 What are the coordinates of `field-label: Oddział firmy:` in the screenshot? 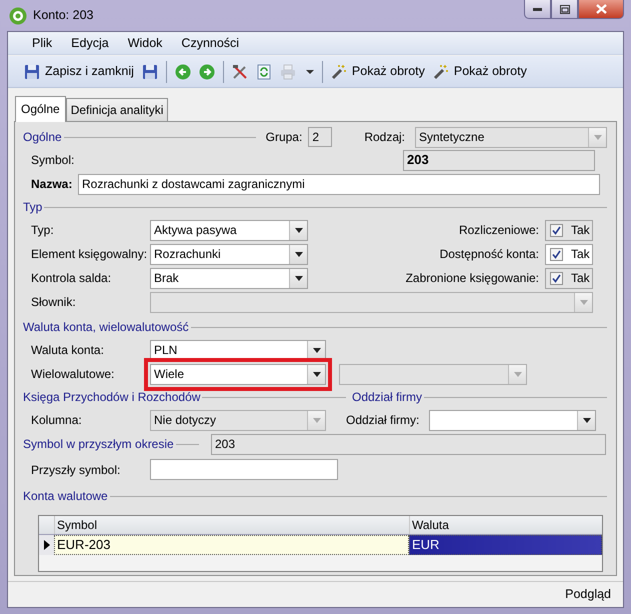 It's located at (383, 420).